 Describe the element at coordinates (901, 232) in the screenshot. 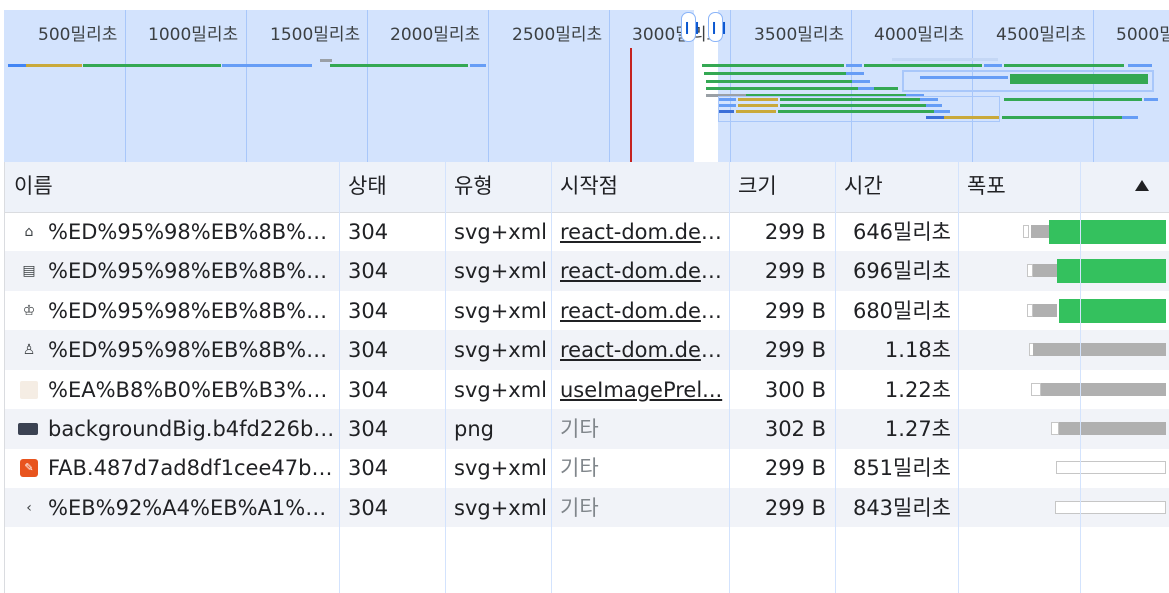

I see `request-time: 646밀리초` at that location.